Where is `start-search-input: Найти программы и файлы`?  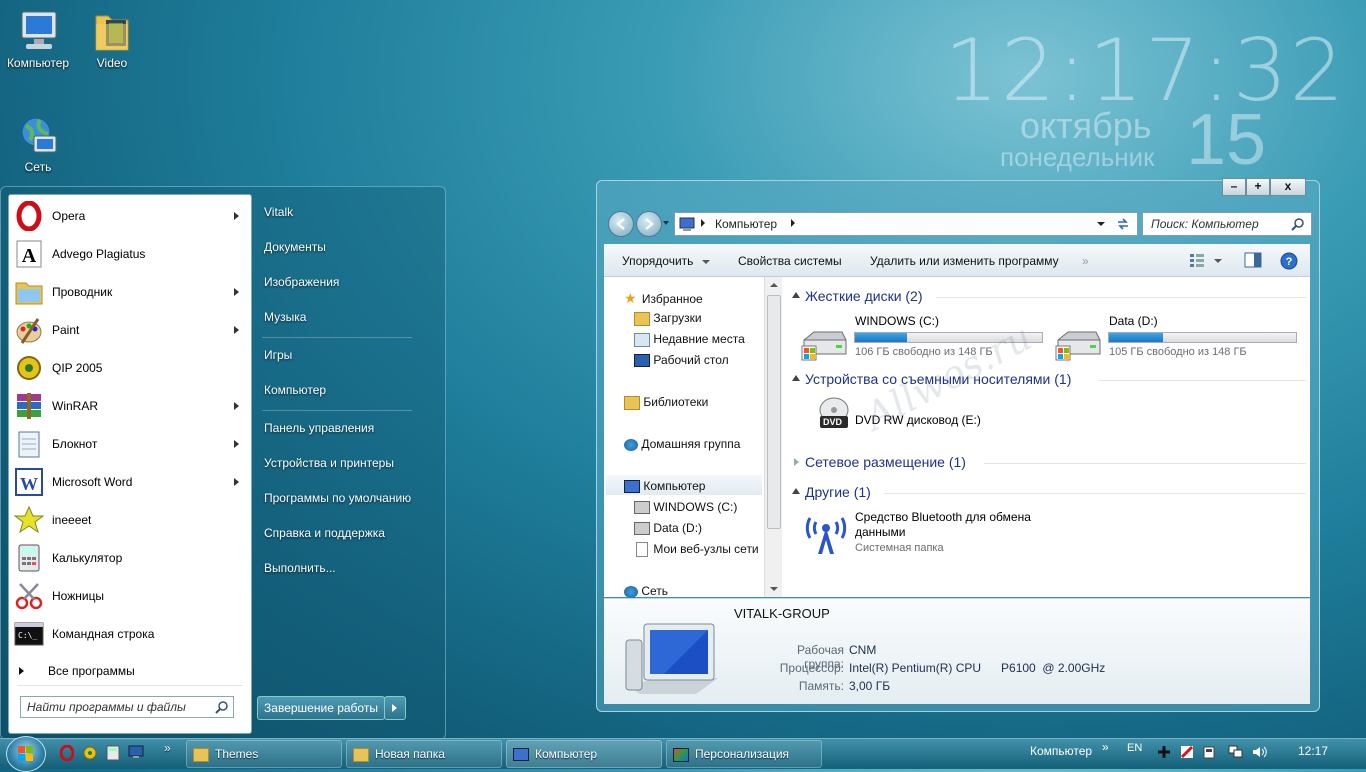
start-search-input: Найти программы и файлы is located at coordinates (127, 707).